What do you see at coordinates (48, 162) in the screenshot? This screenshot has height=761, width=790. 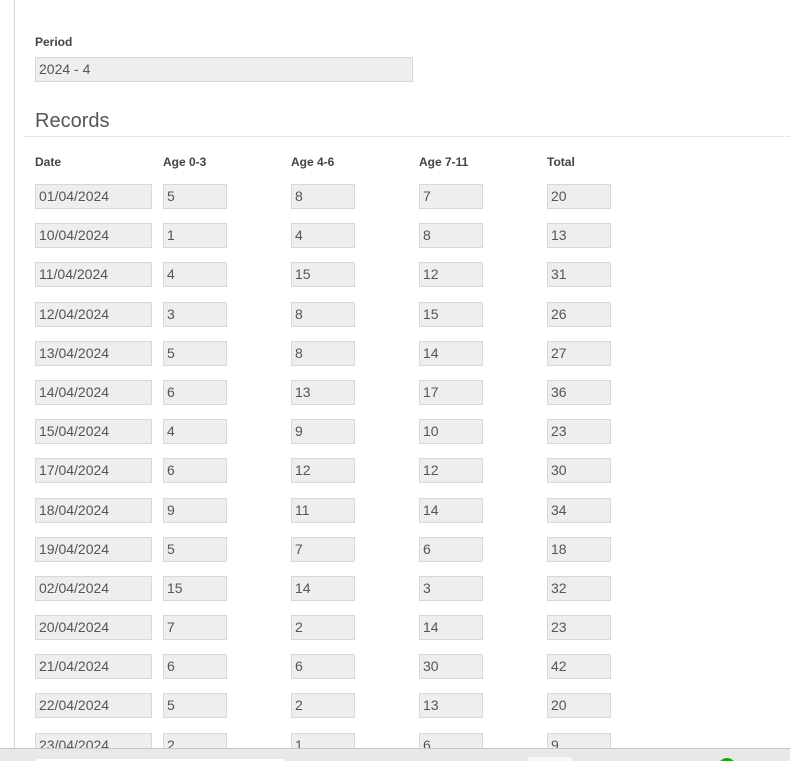 I see `column-header-date: Date` at bounding box center [48, 162].